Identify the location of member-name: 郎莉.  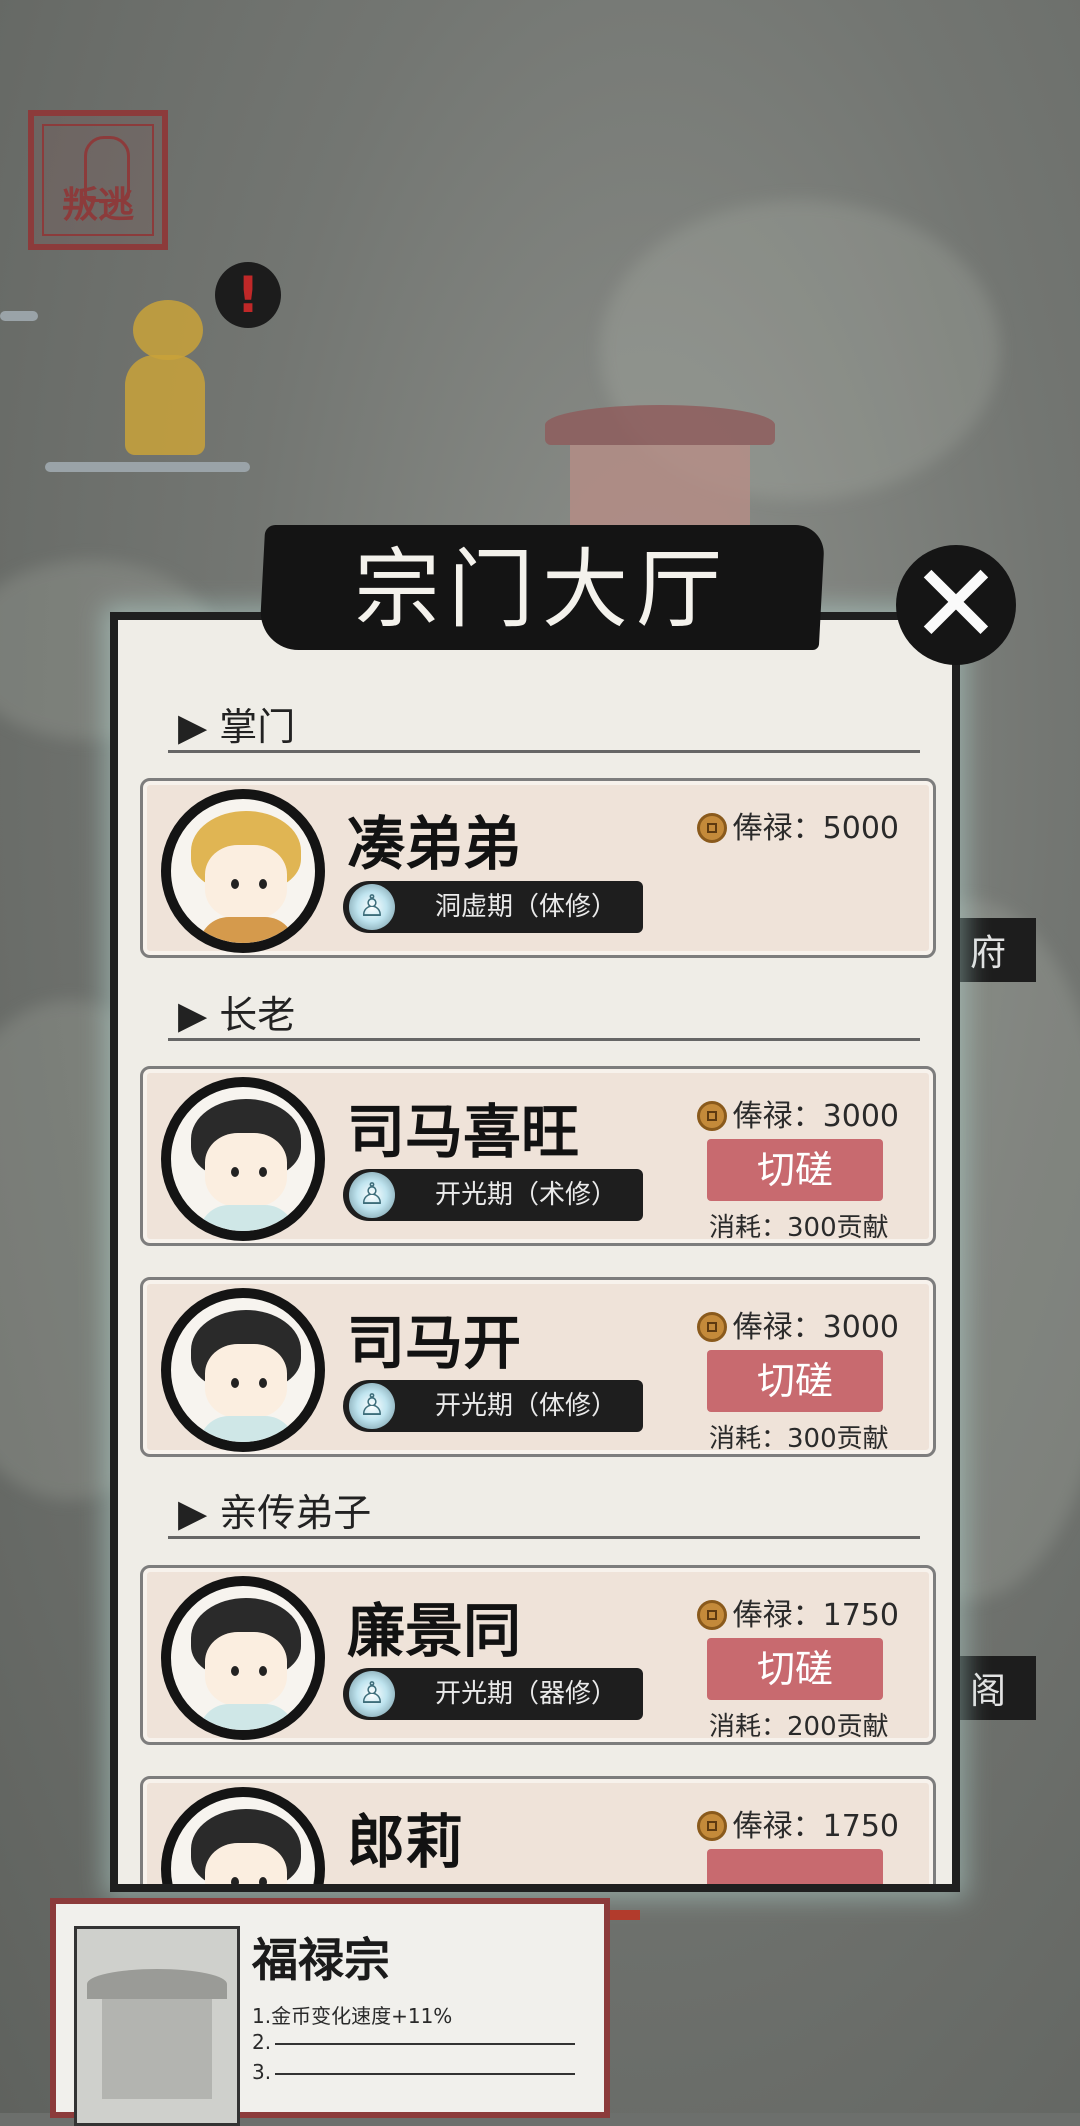
(405, 1842).